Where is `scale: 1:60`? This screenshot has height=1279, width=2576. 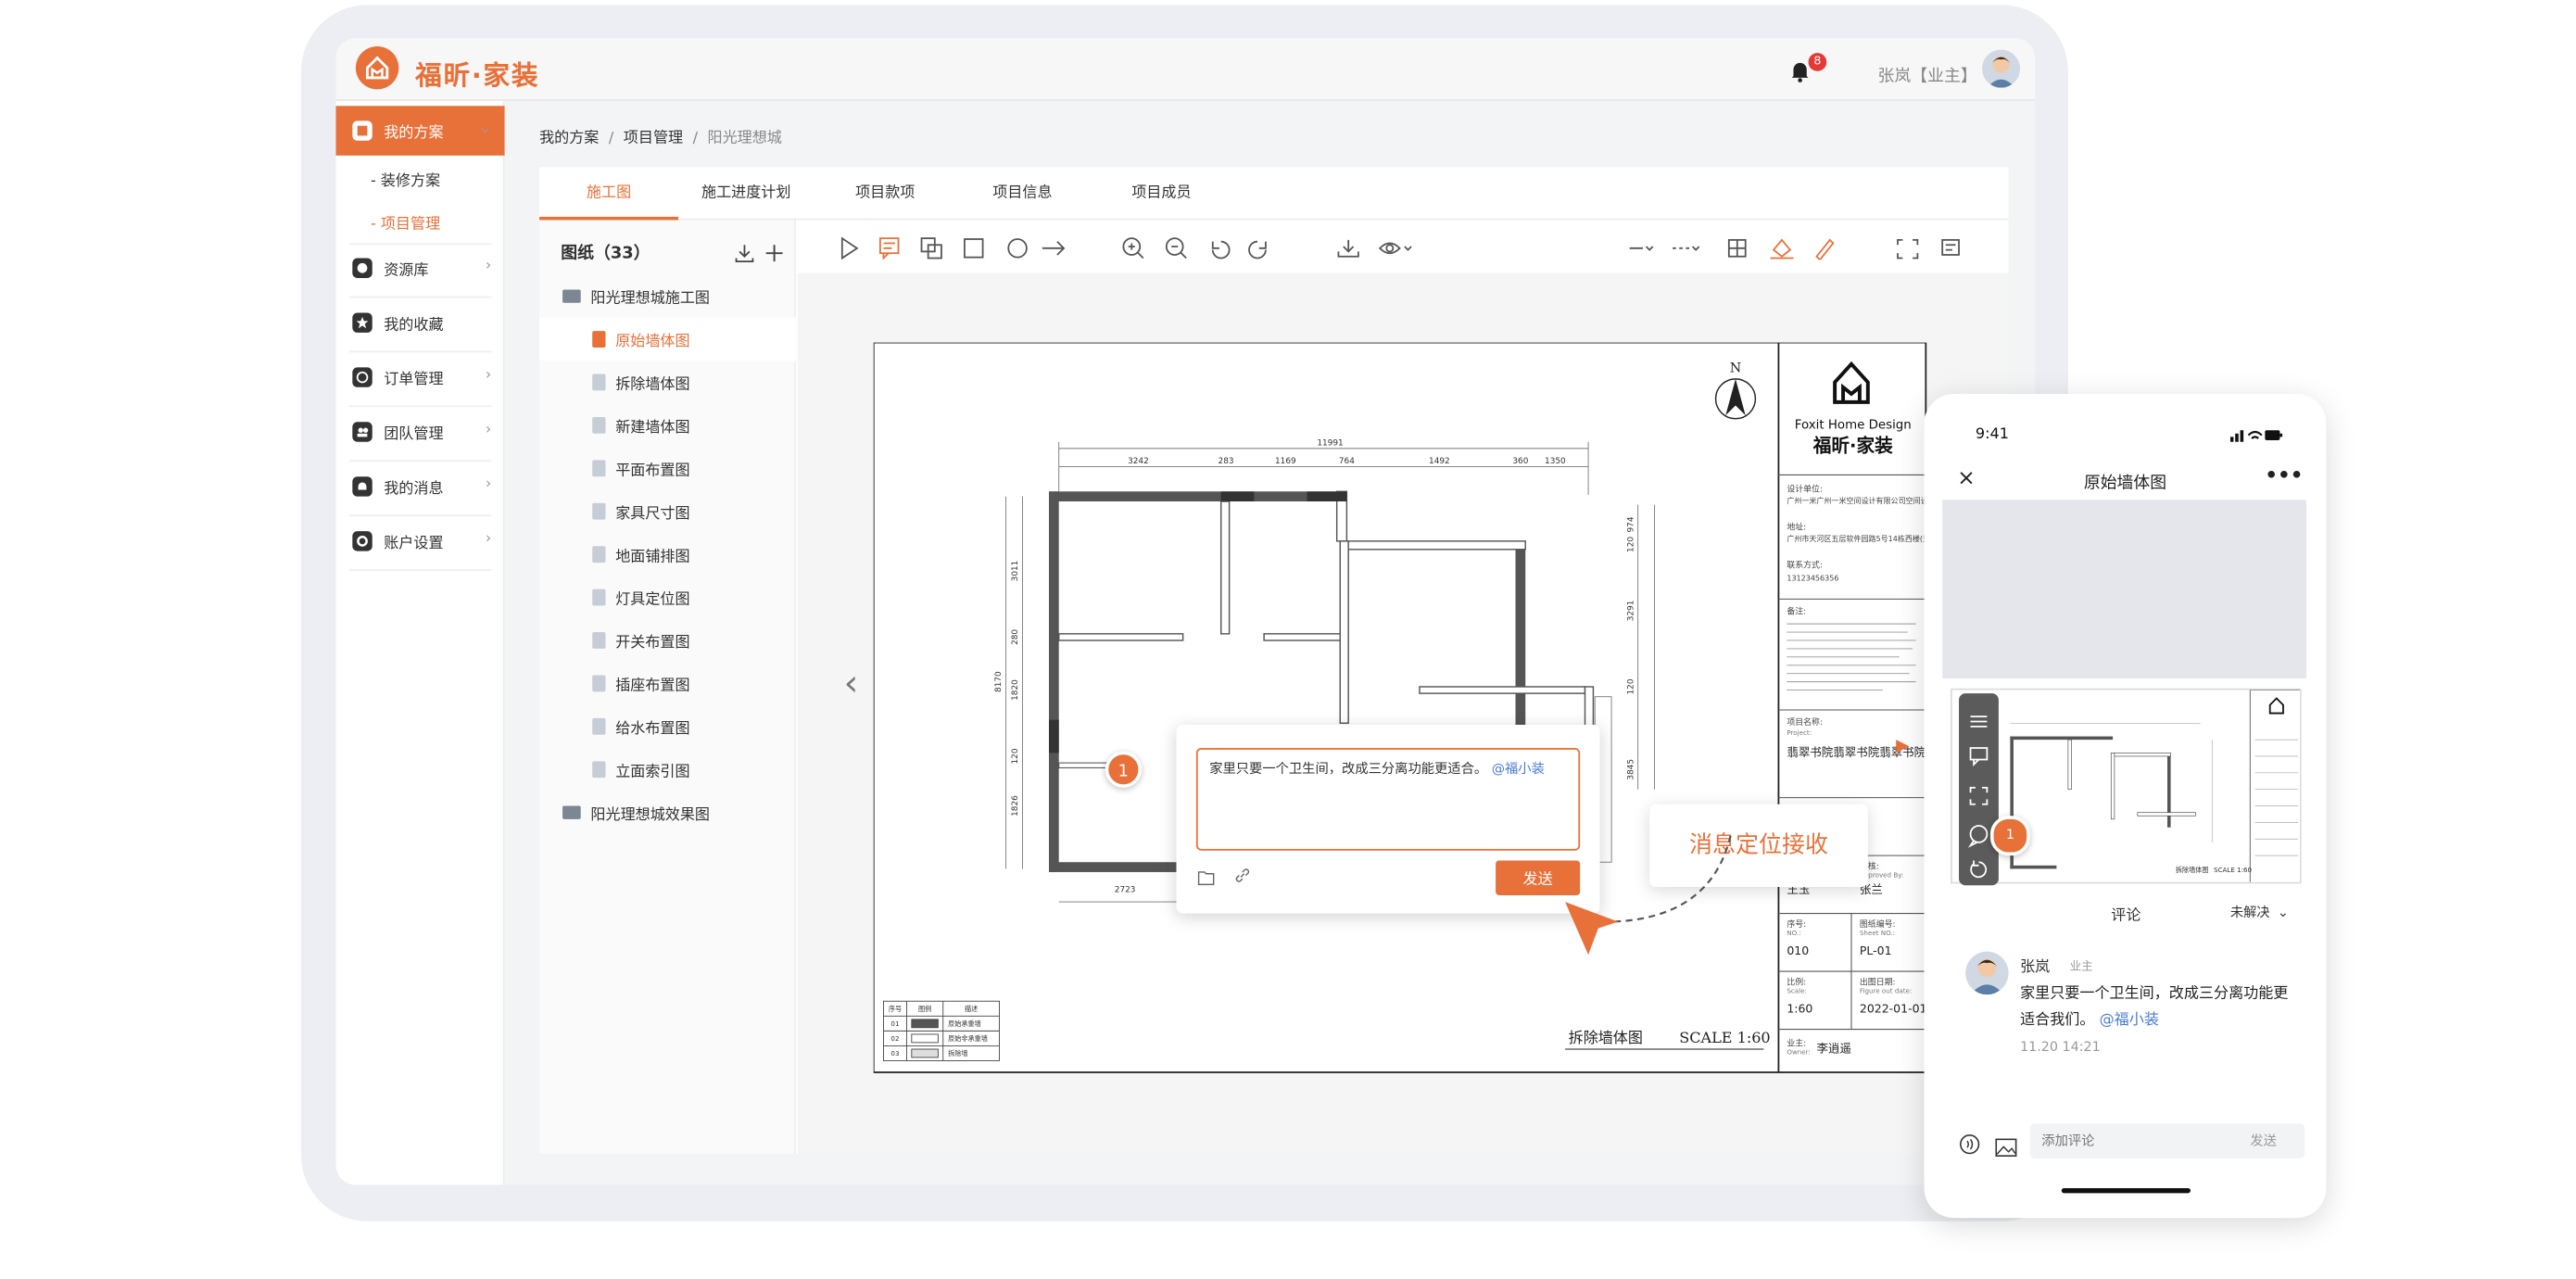
scale: 1:60 is located at coordinates (1799, 1009).